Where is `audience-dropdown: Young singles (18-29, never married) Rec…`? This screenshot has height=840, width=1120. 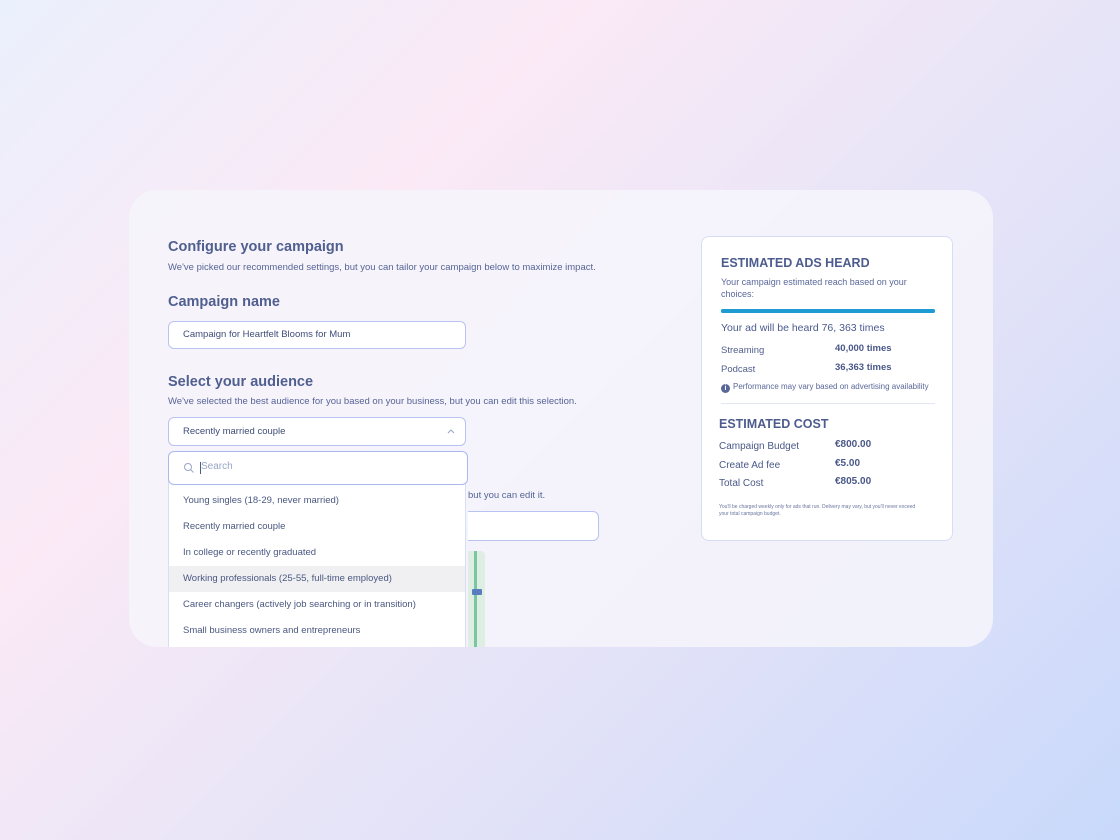 audience-dropdown: Young singles (18-29, never married) Rec… is located at coordinates (318, 549).